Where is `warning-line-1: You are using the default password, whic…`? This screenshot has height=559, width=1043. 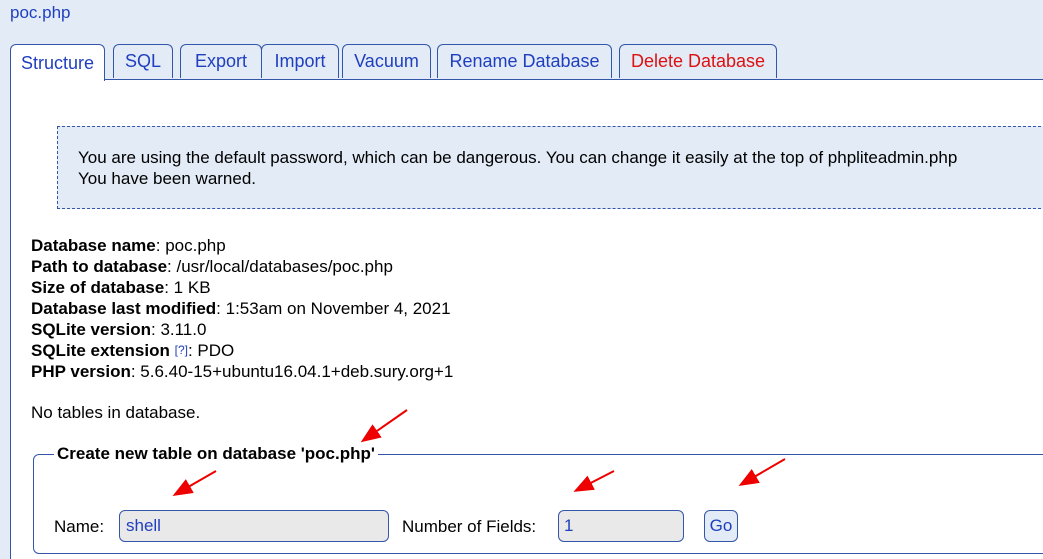 warning-line-1: You are using the default password, whic… is located at coordinates (518, 157).